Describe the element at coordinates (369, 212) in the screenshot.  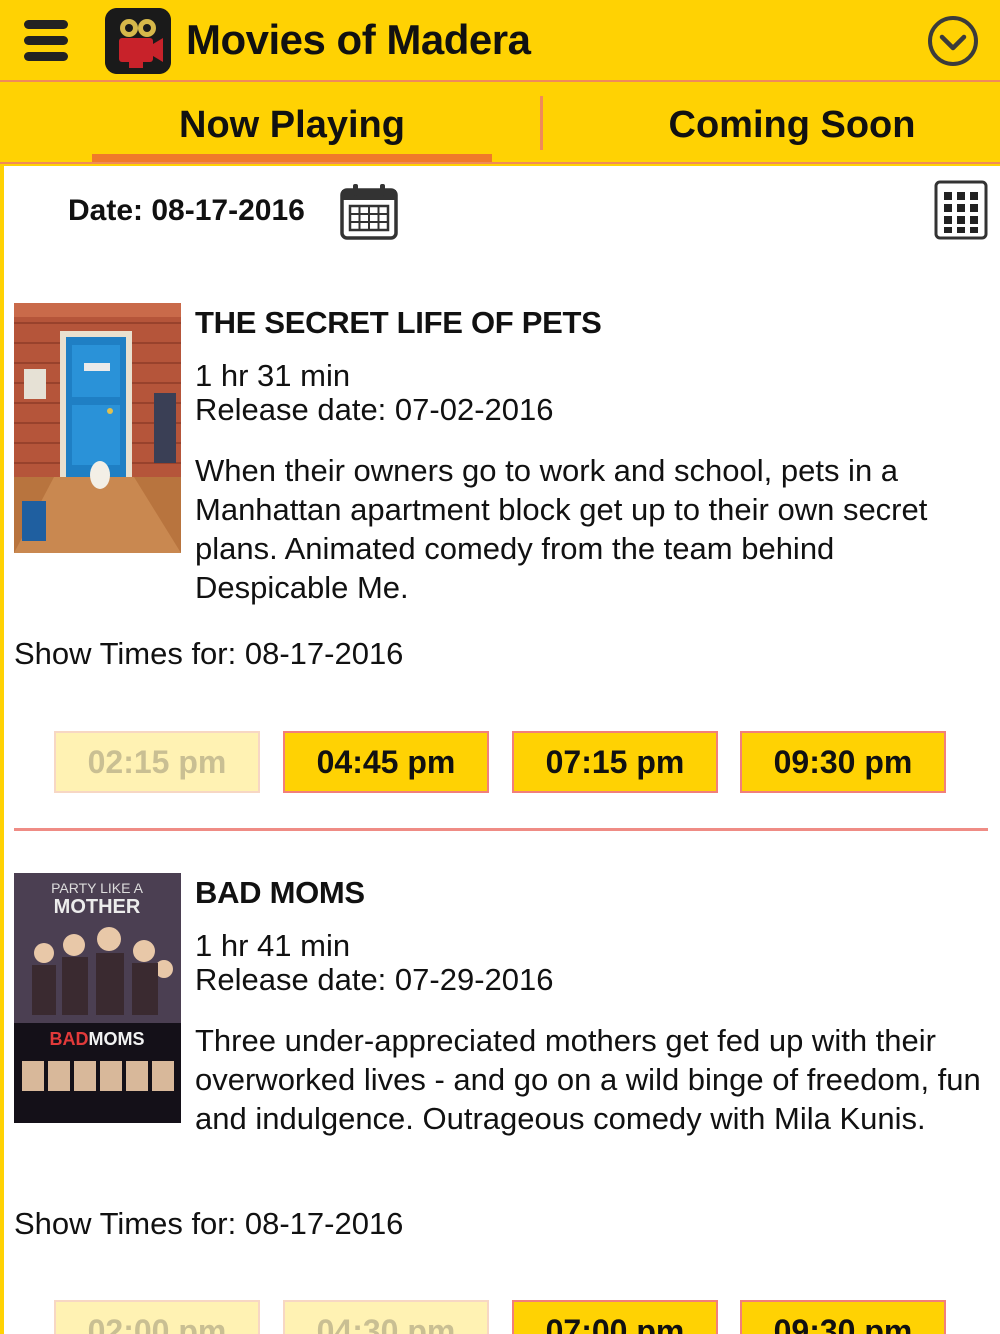
I see `calendar-icon` at that location.